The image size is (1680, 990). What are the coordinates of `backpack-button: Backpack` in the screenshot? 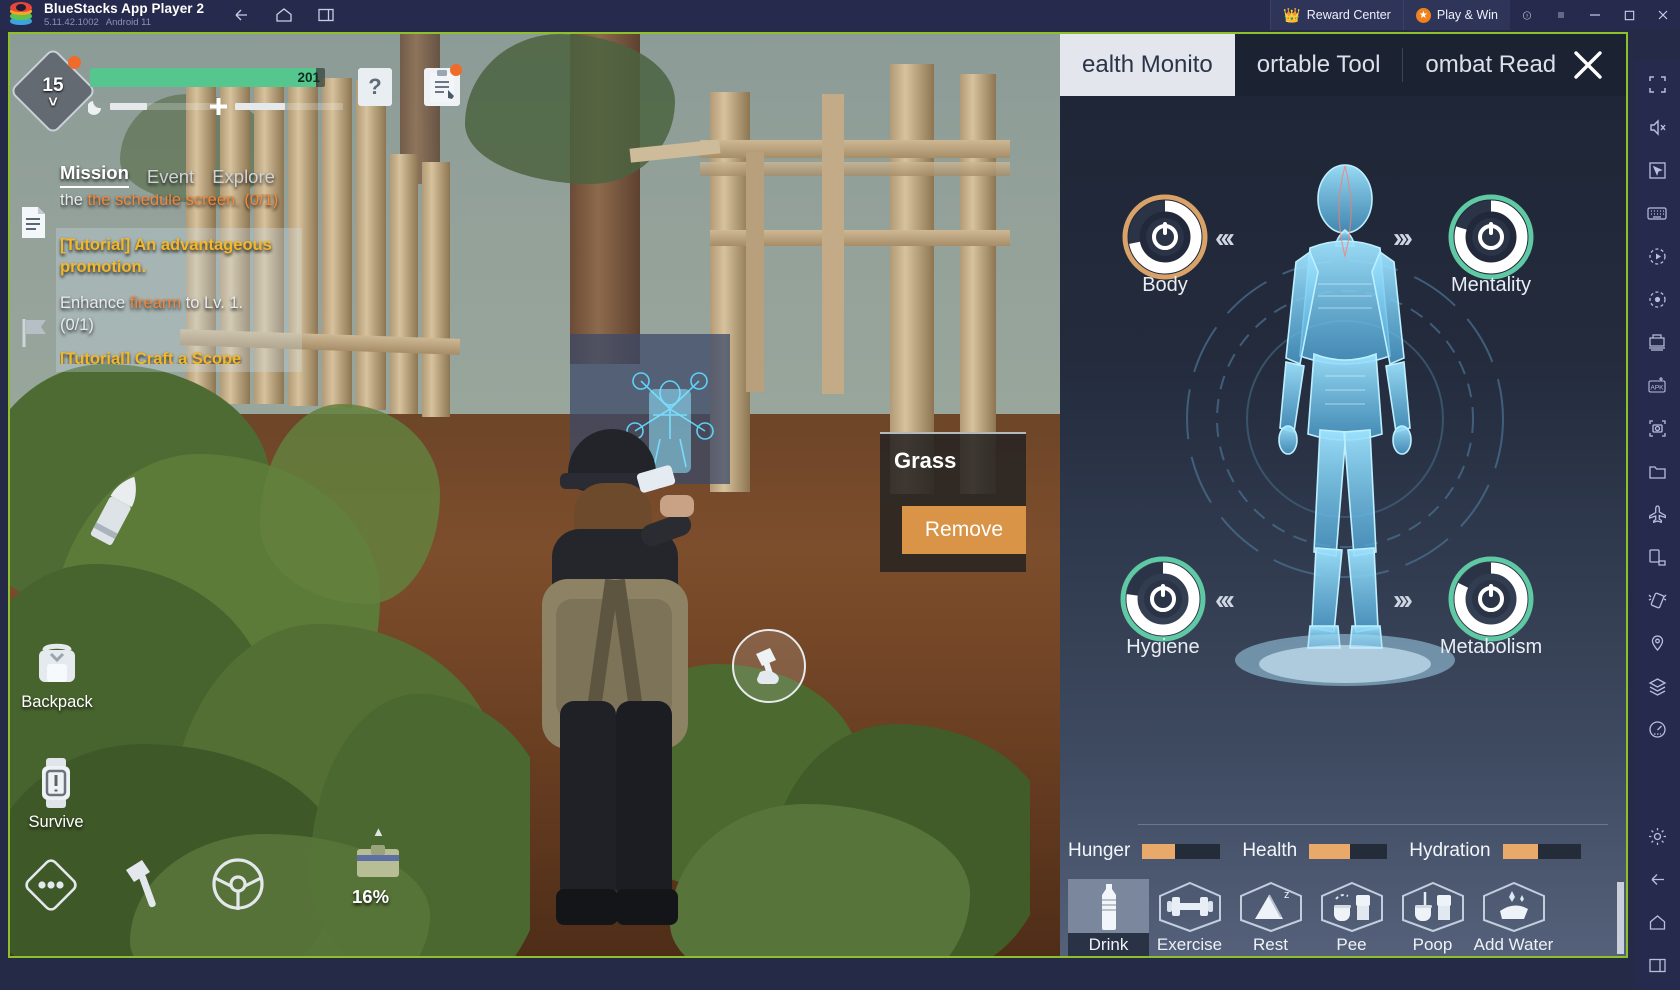 It's located at (57, 677).